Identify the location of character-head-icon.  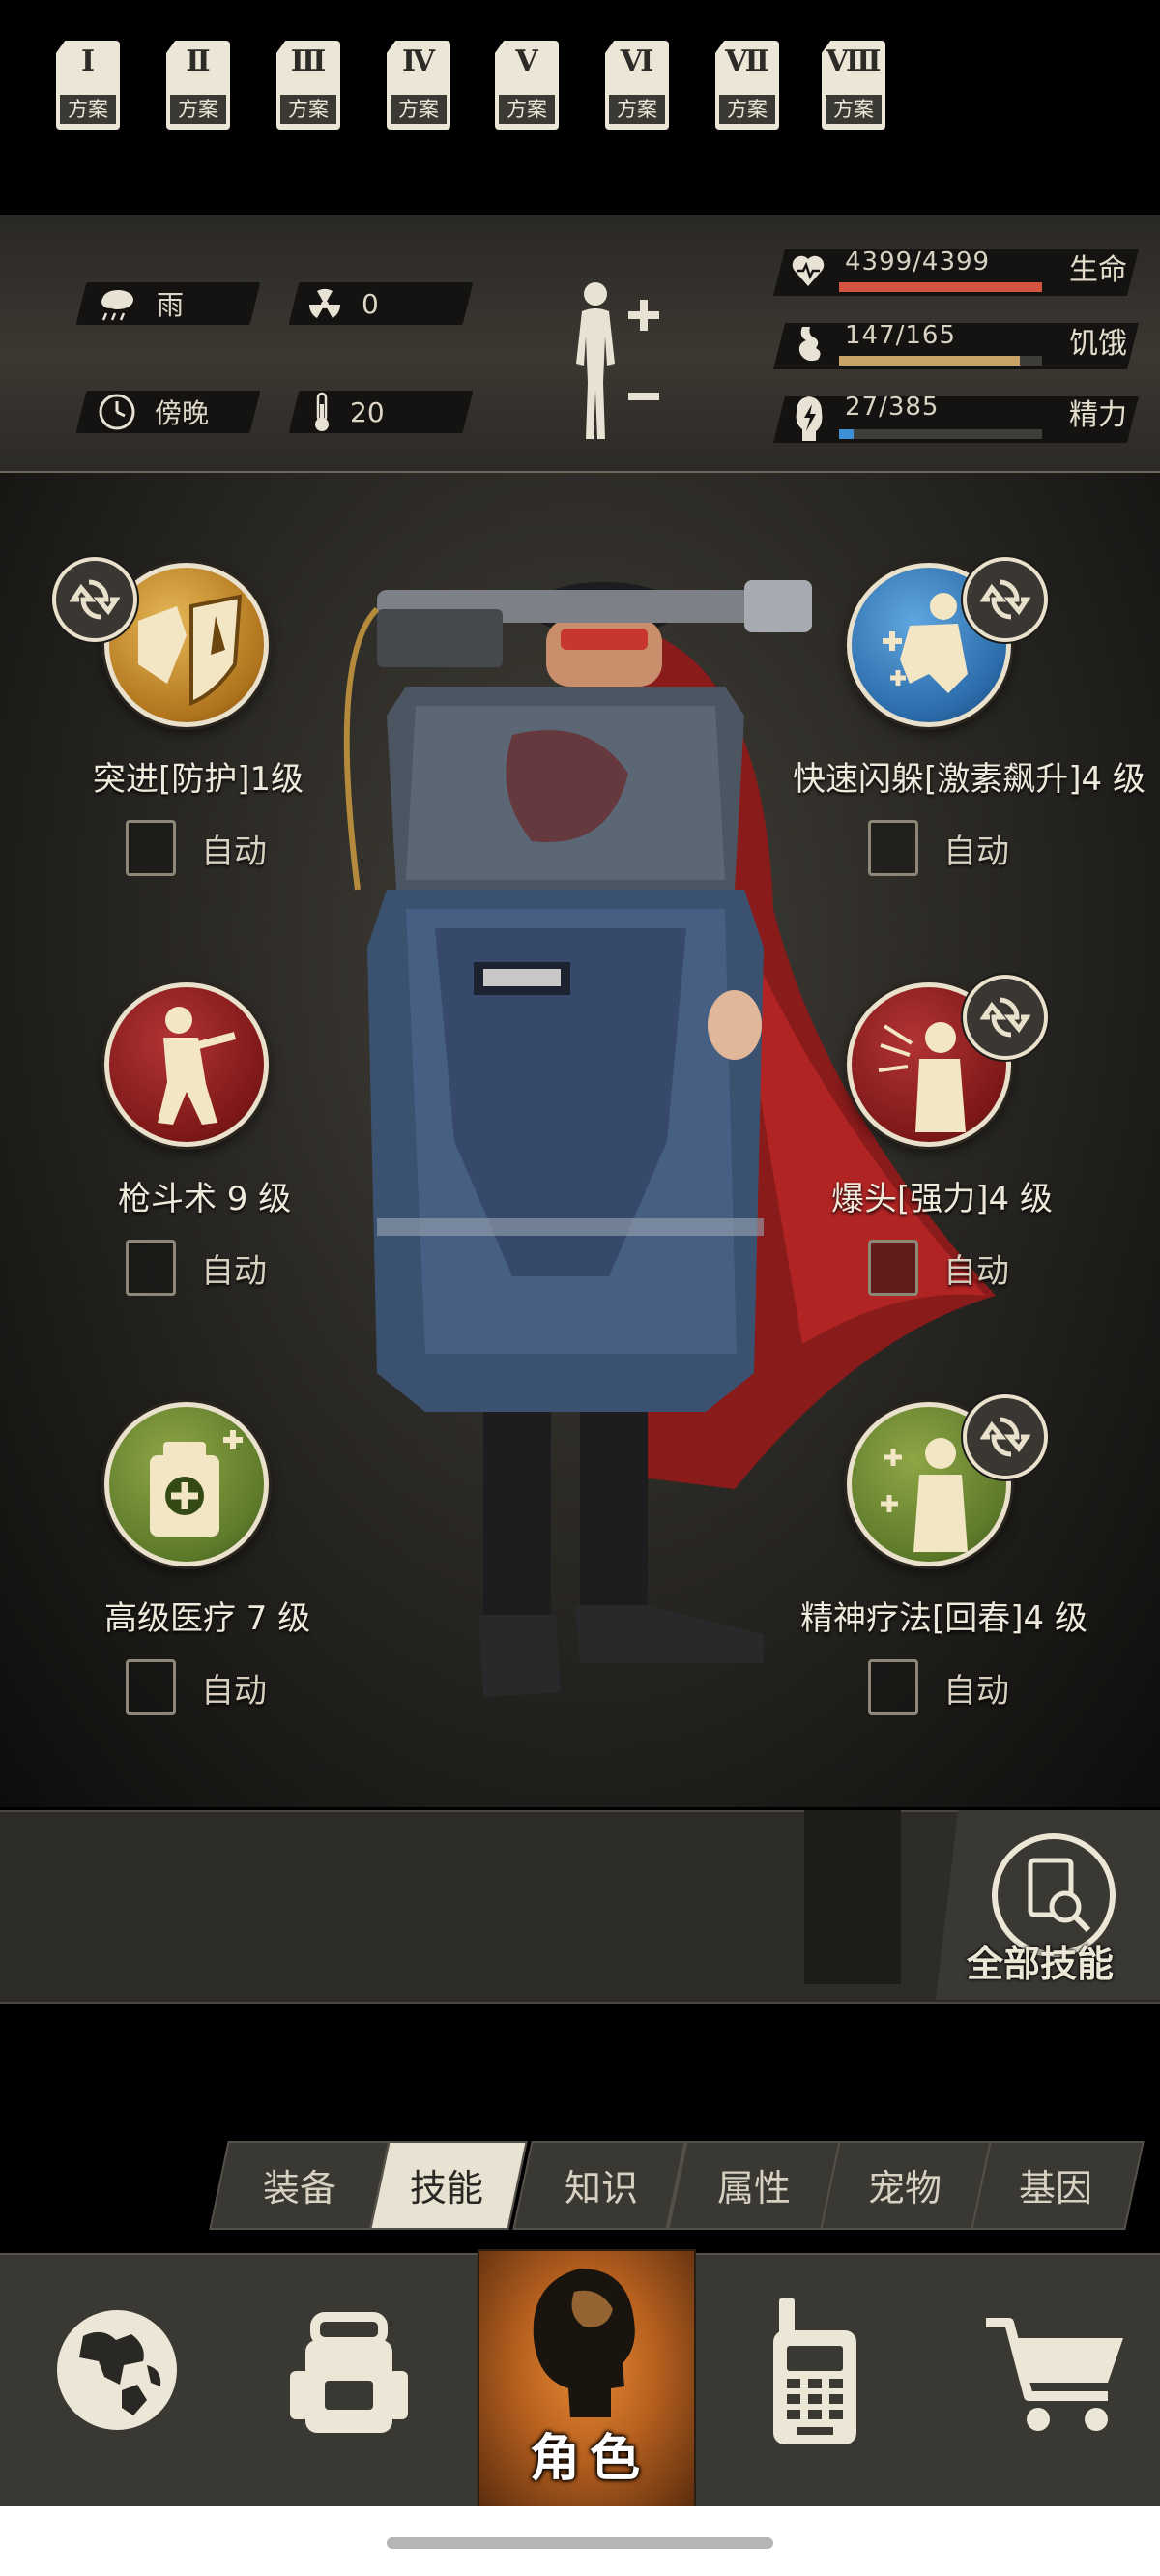
(584, 2343).